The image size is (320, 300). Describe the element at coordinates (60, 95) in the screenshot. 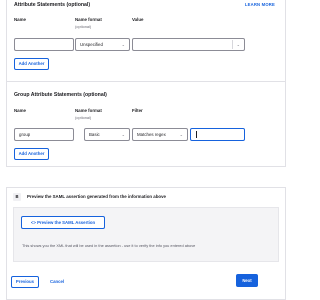

I see `group-attribute-statements-title: Group Attribute Statements (optional)` at that location.